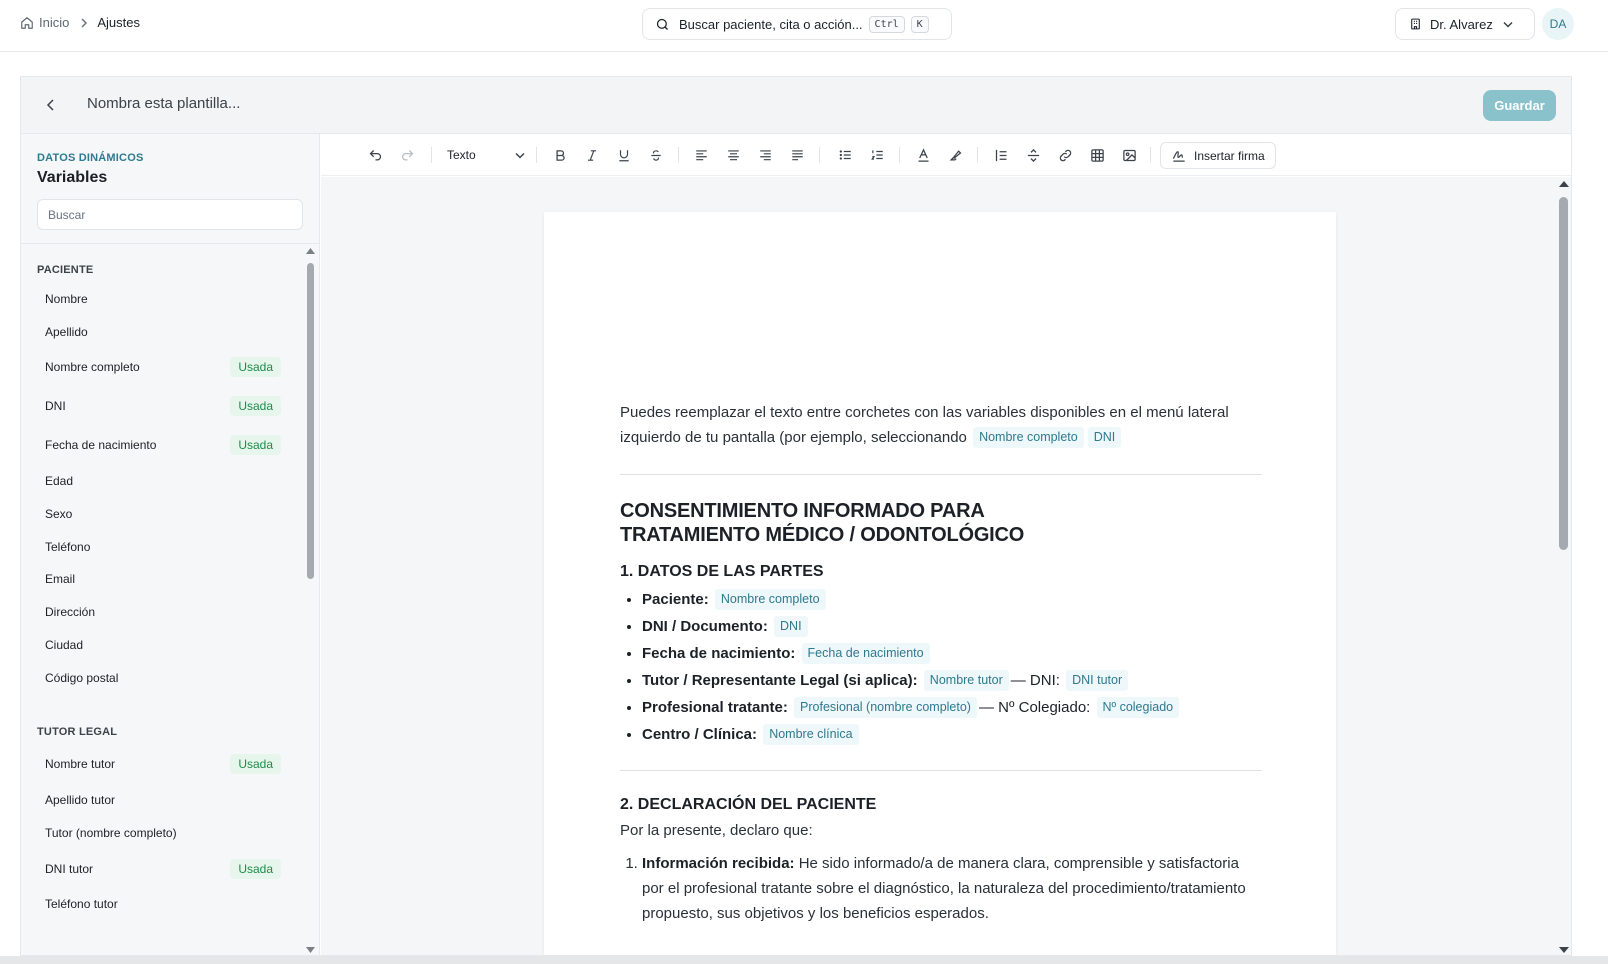 The image size is (1608, 964). What do you see at coordinates (161, 869) in the screenshot?
I see `variable-item: DNI tutor Usada` at bounding box center [161, 869].